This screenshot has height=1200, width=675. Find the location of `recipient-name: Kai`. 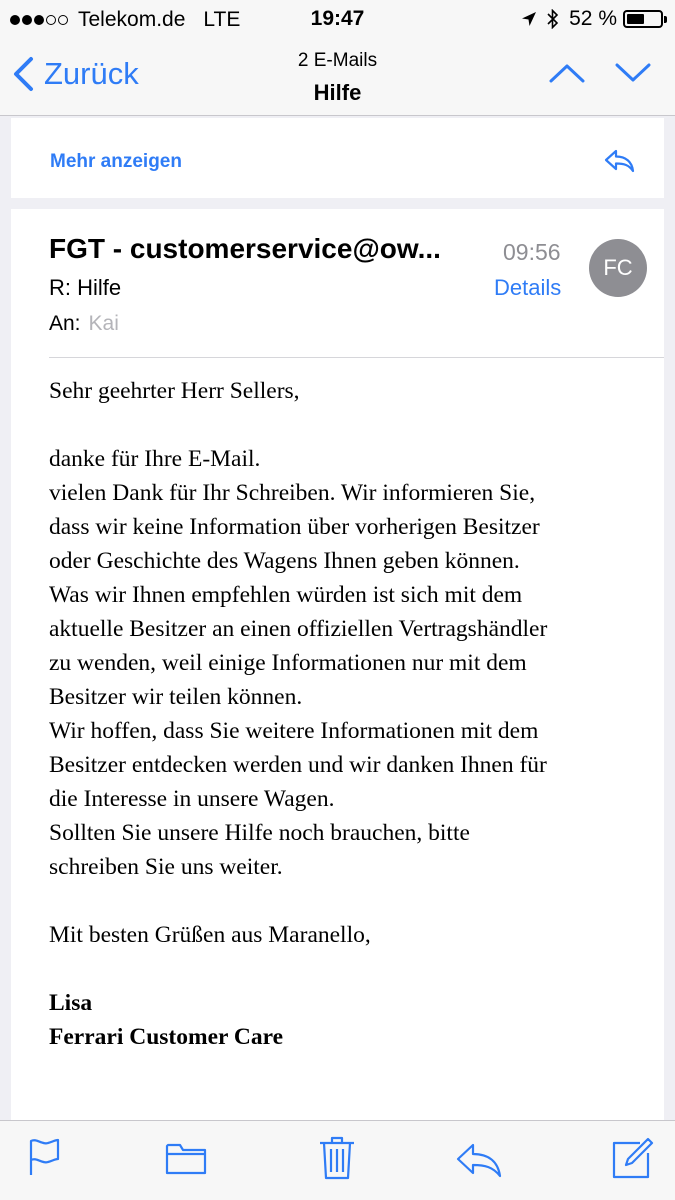

recipient-name: Kai is located at coordinates (104, 323).